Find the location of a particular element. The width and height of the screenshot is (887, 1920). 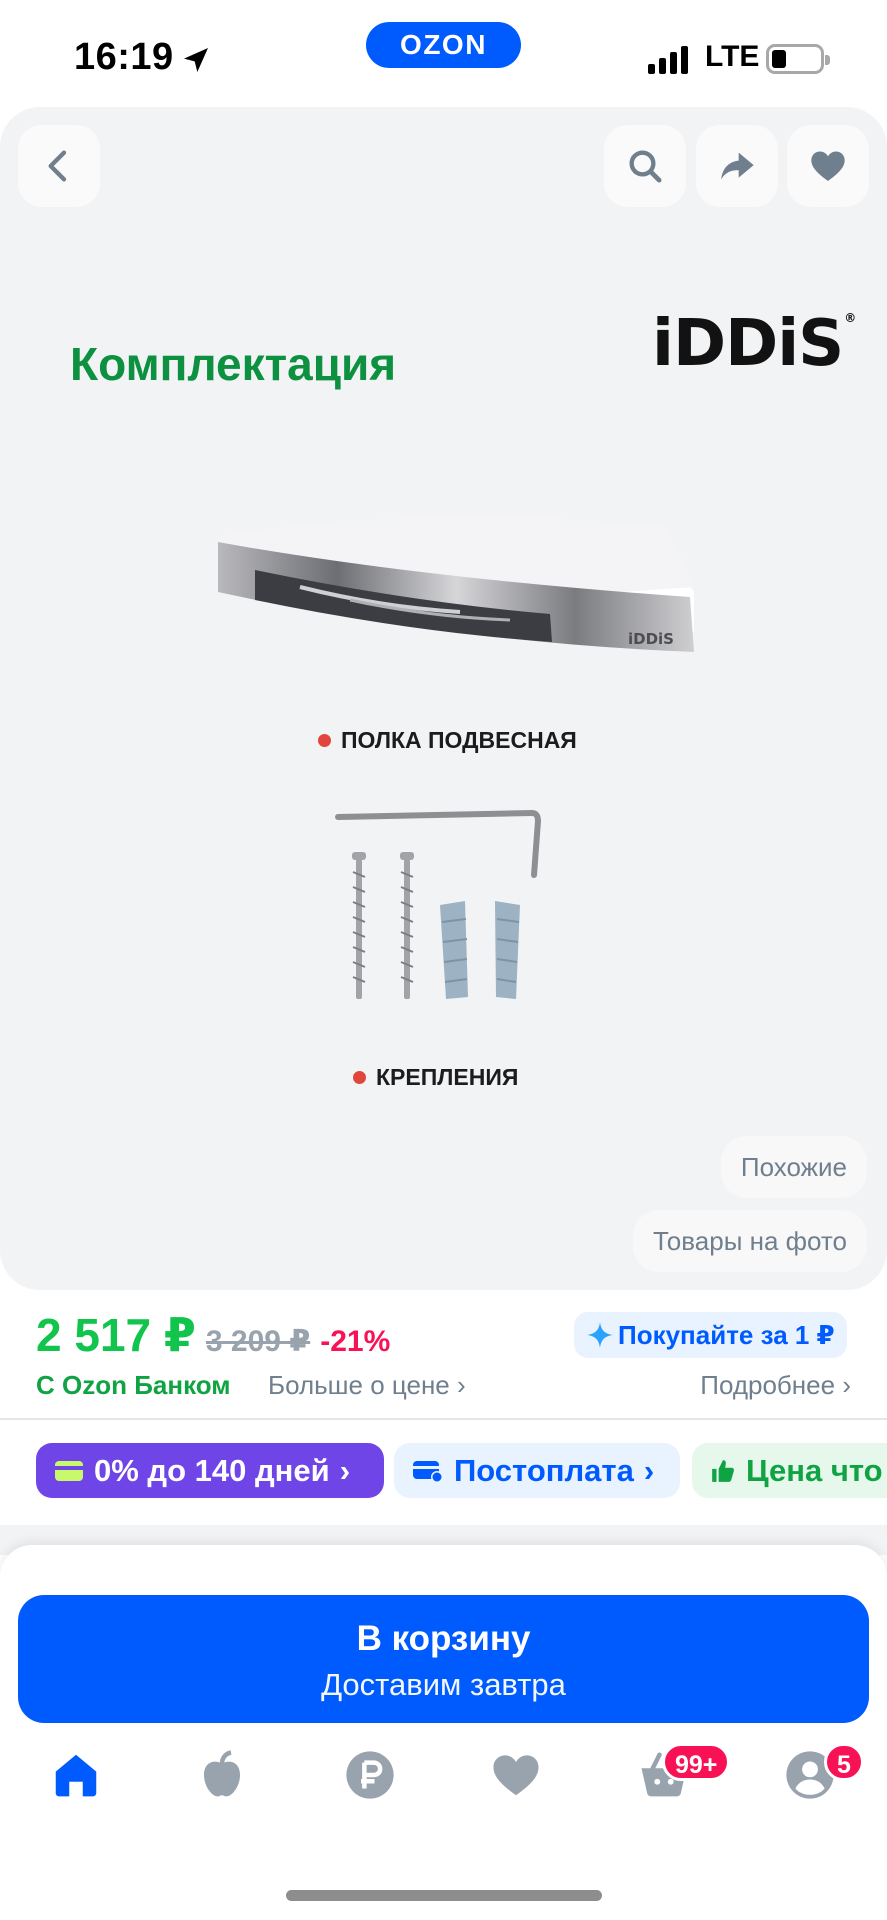

fasteners-image is located at coordinates (438, 904).